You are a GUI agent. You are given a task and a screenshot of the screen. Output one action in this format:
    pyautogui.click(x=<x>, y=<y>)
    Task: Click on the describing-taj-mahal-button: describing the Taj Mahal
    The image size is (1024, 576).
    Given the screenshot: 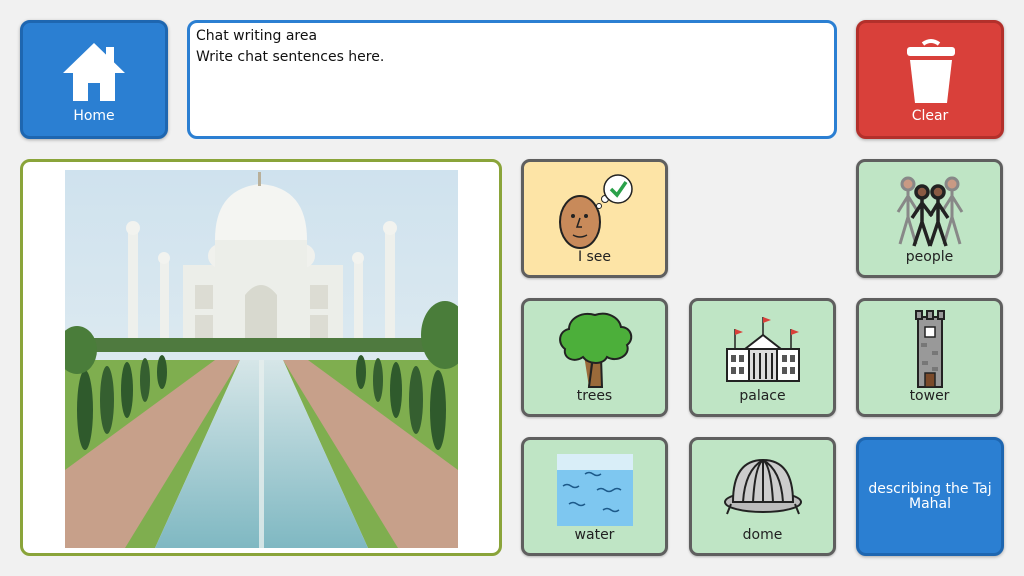 What is the action you would take?
    pyautogui.click(x=930, y=496)
    